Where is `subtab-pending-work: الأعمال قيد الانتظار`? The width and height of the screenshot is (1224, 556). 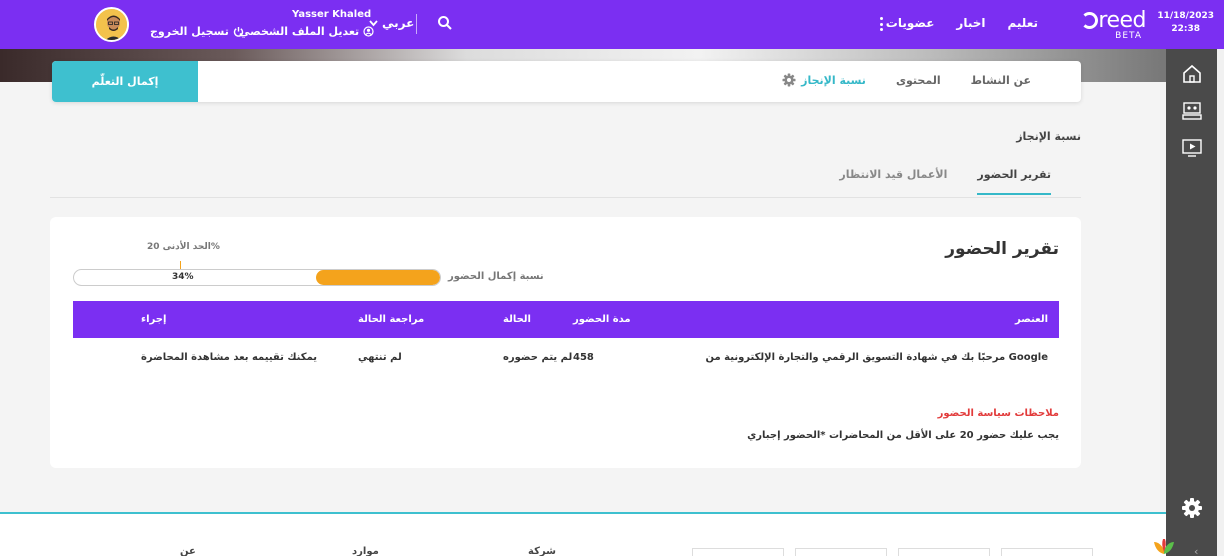
subtab-pending-work: الأعمال قيد الانتظار is located at coordinates (893, 181).